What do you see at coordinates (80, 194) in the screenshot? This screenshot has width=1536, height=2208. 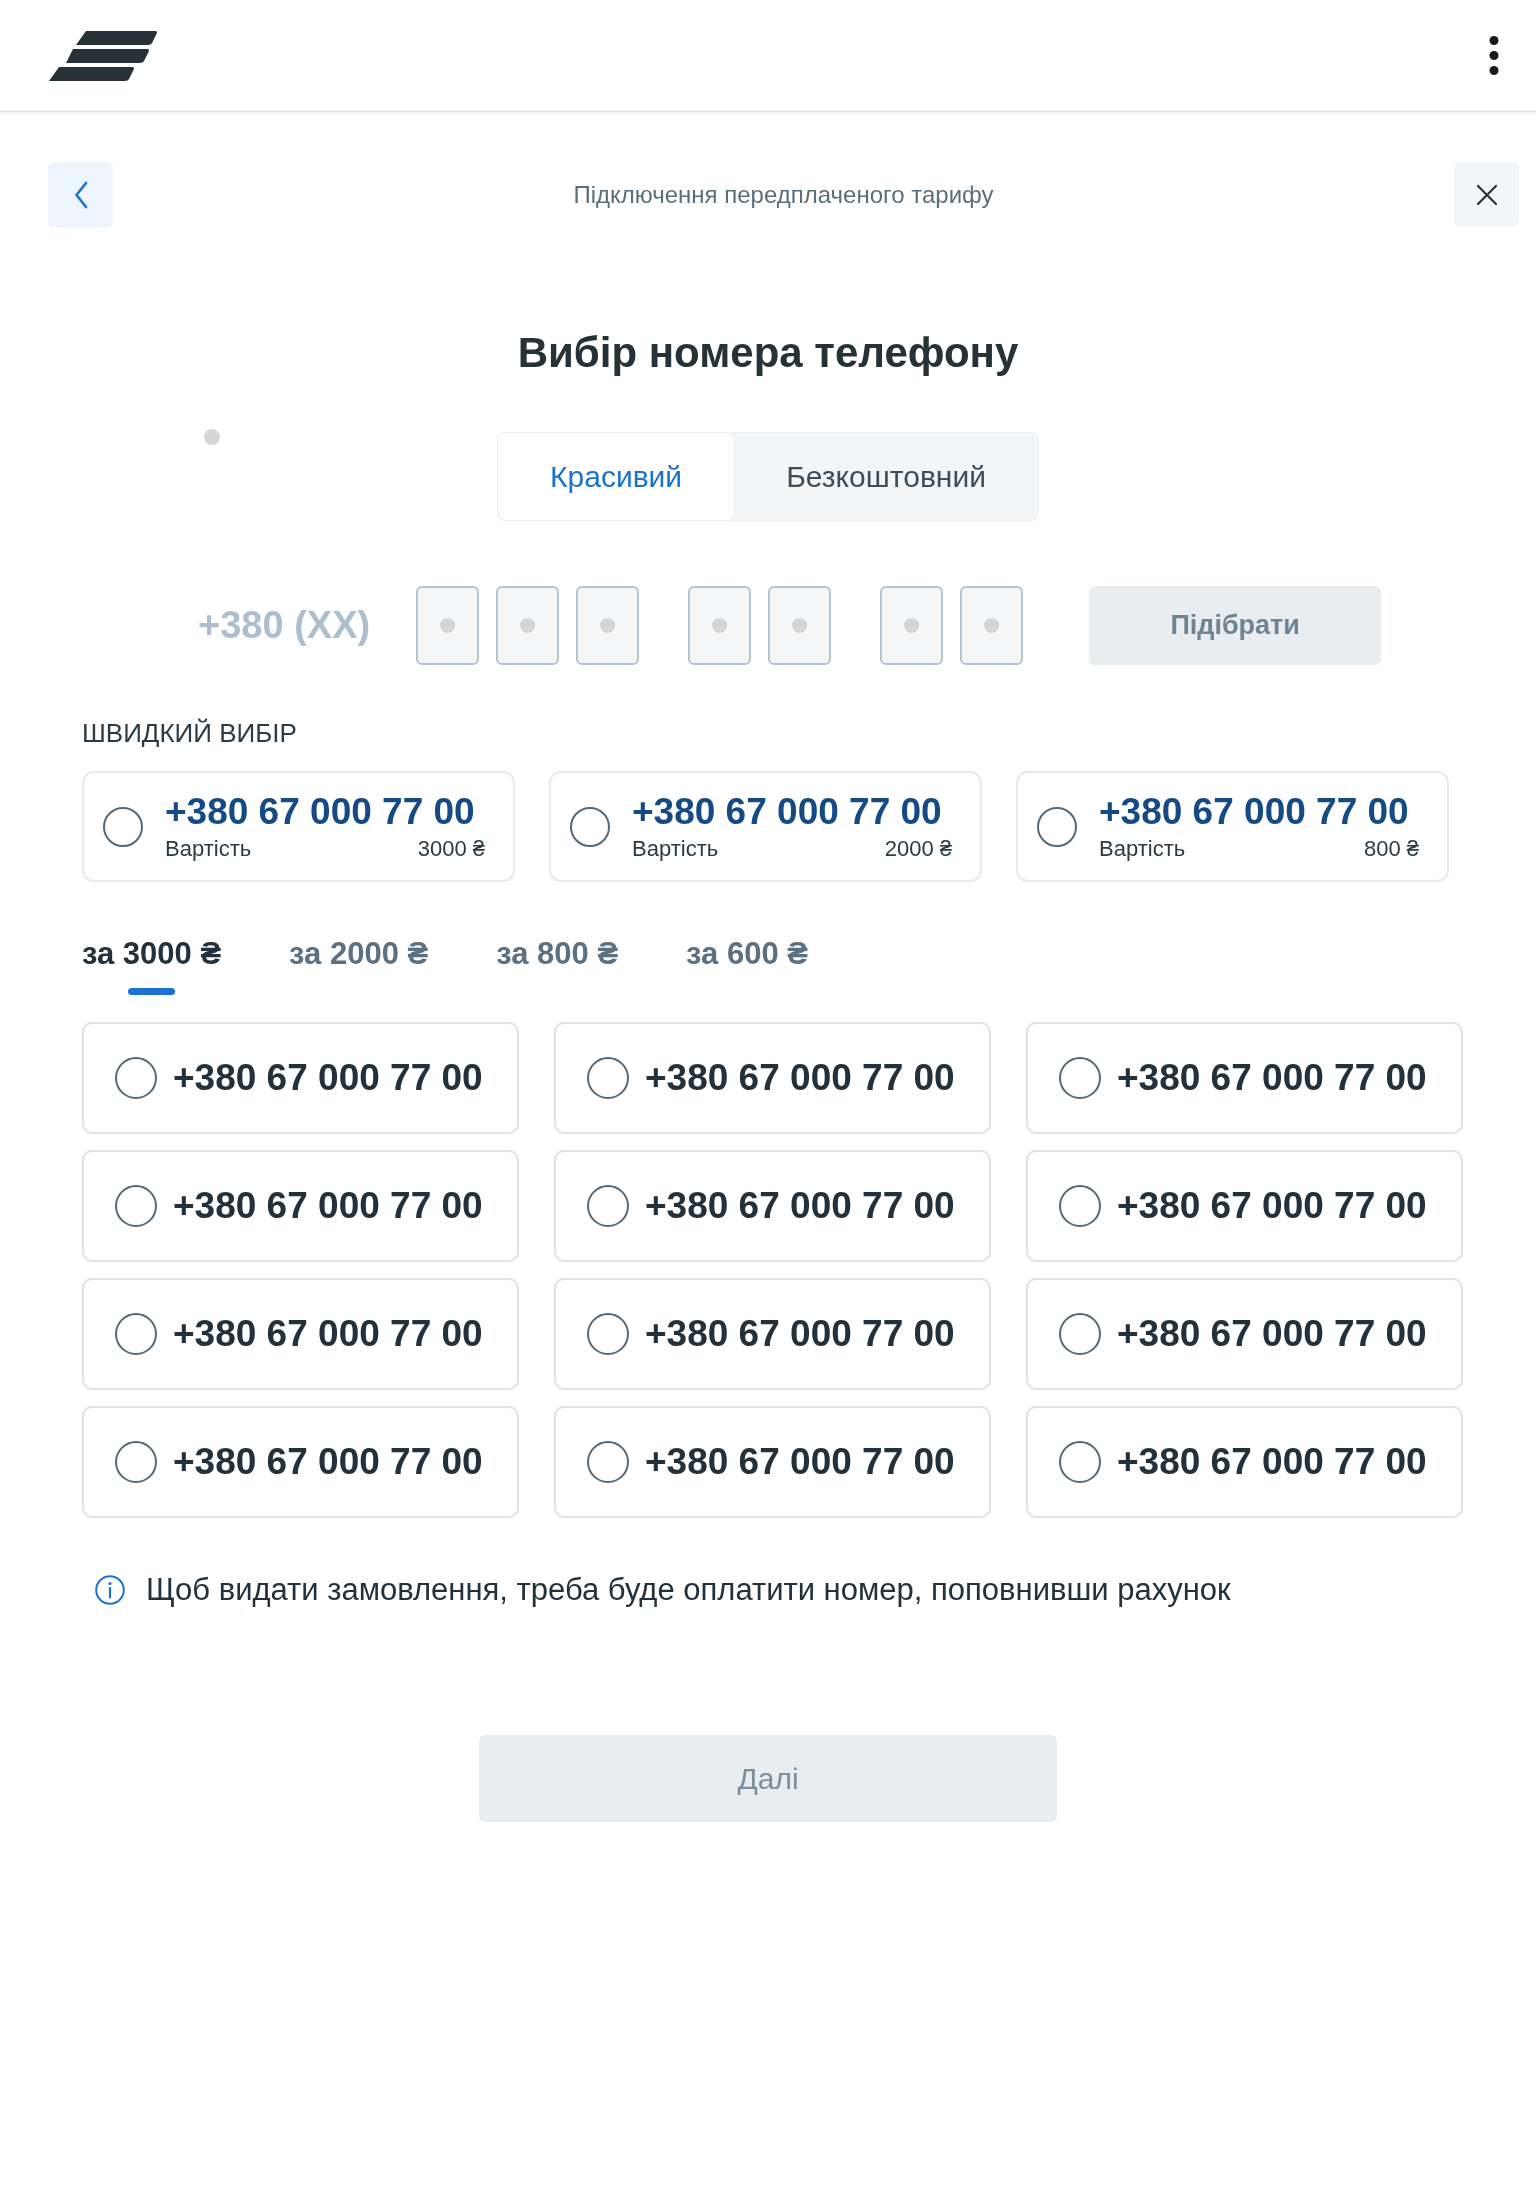 I see `chevron-left-icon` at bounding box center [80, 194].